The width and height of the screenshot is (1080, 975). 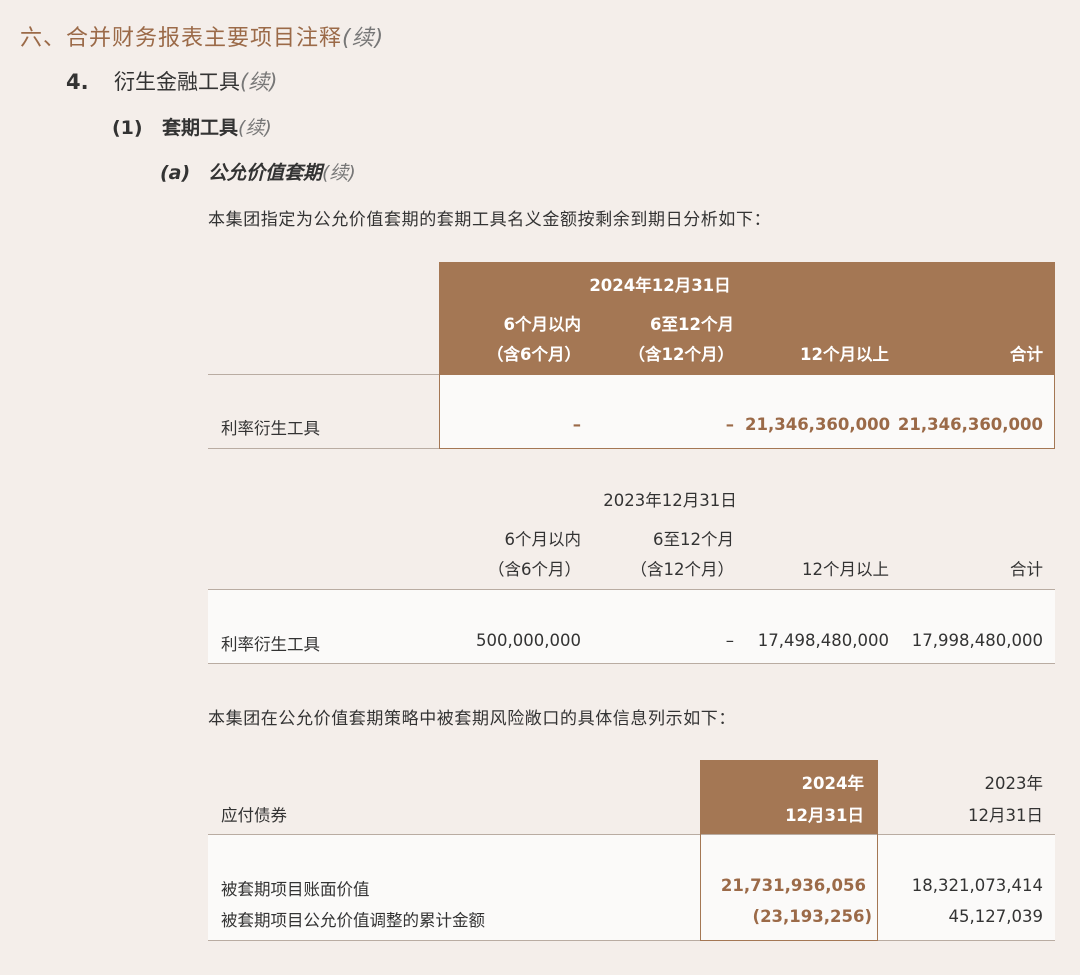 What do you see at coordinates (977, 640) in the screenshot?
I see `table-2023-value-col4: 17,998,480,000` at bounding box center [977, 640].